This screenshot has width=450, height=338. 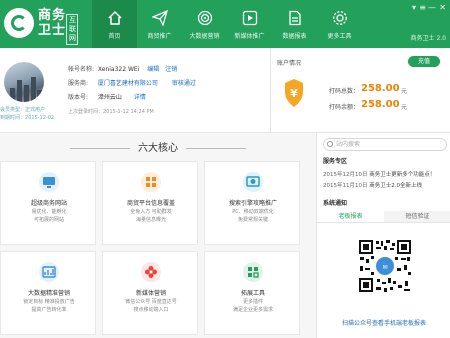 I want to click on logo-text-line2: 卫士, so click(x=52, y=30).